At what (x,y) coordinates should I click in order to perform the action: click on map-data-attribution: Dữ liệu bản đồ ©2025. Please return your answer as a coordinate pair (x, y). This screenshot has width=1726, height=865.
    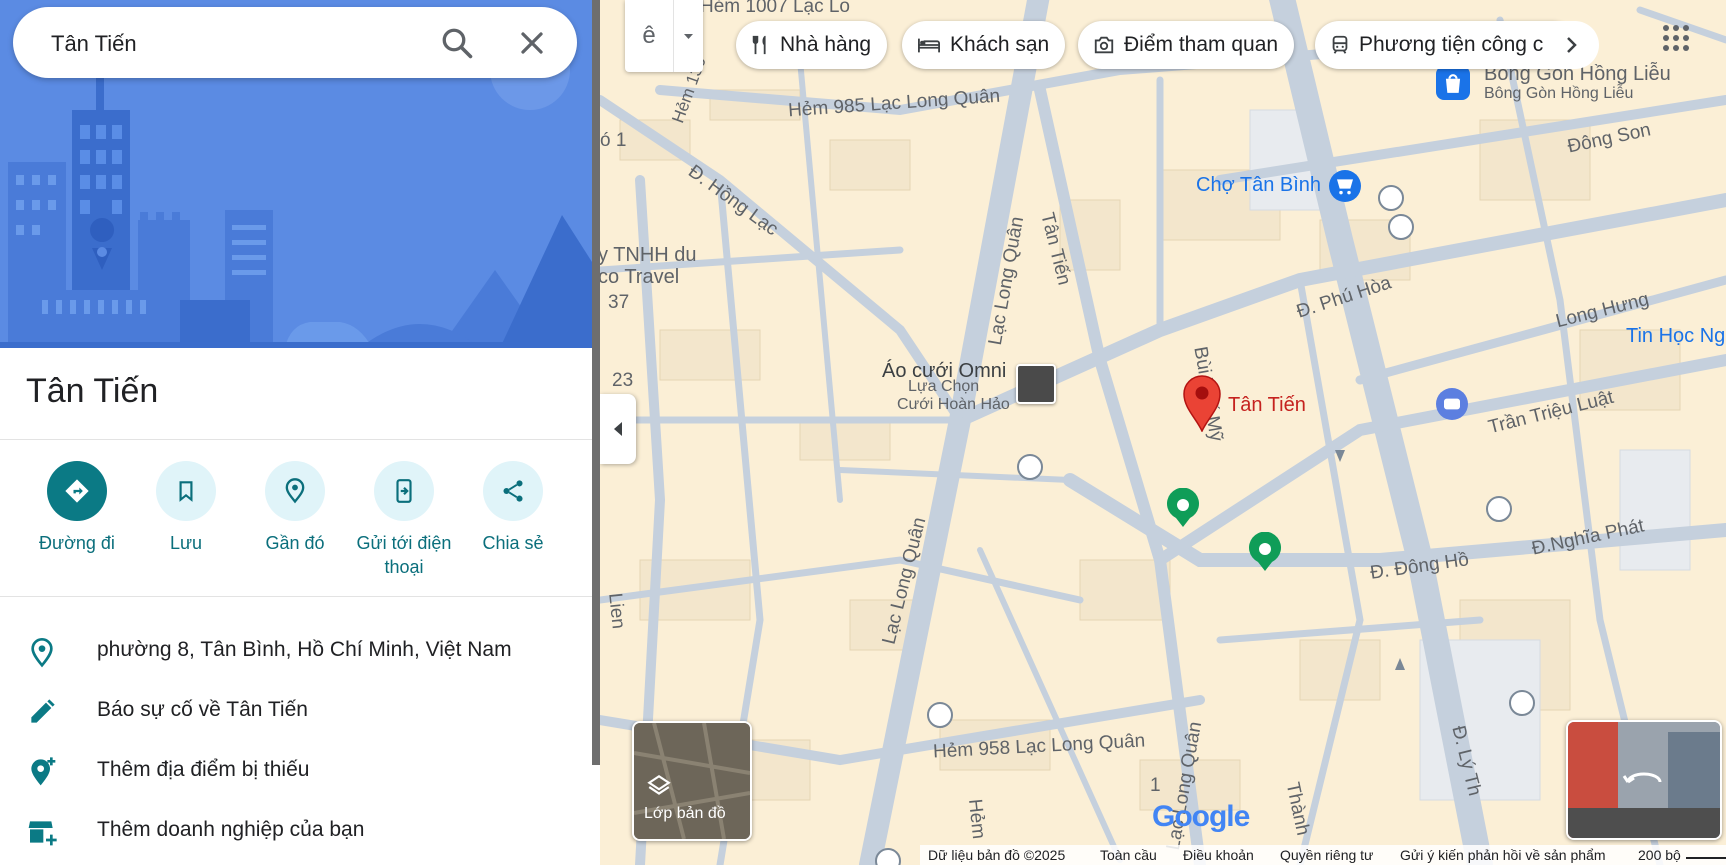
    Looking at the image, I should click on (997, 855).